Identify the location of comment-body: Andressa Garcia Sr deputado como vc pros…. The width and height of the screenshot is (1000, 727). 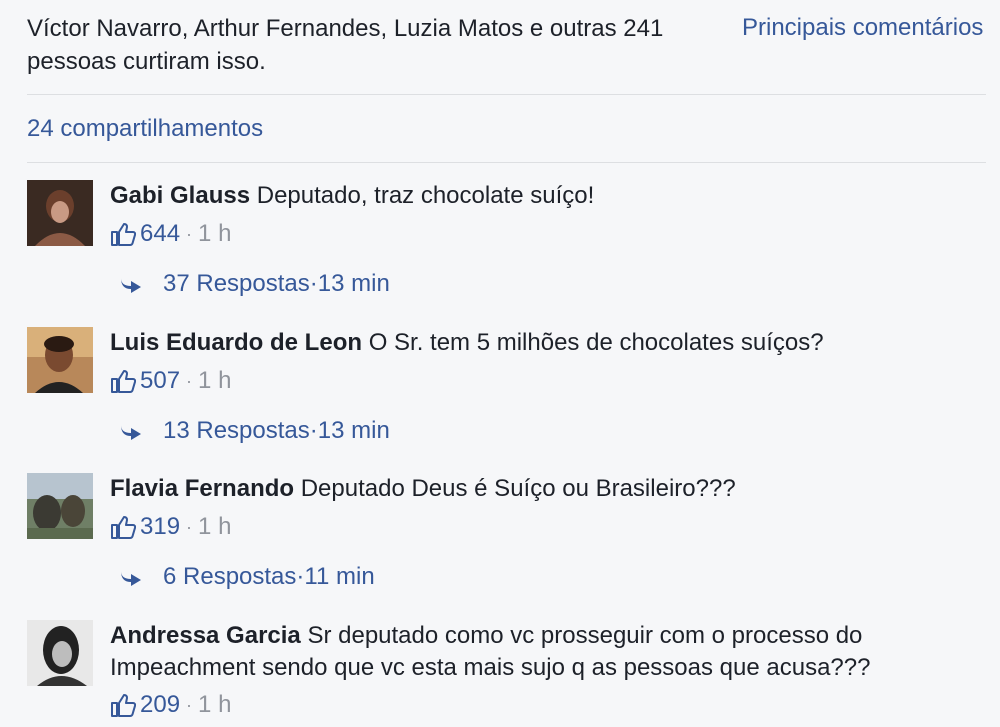
(535, 652).